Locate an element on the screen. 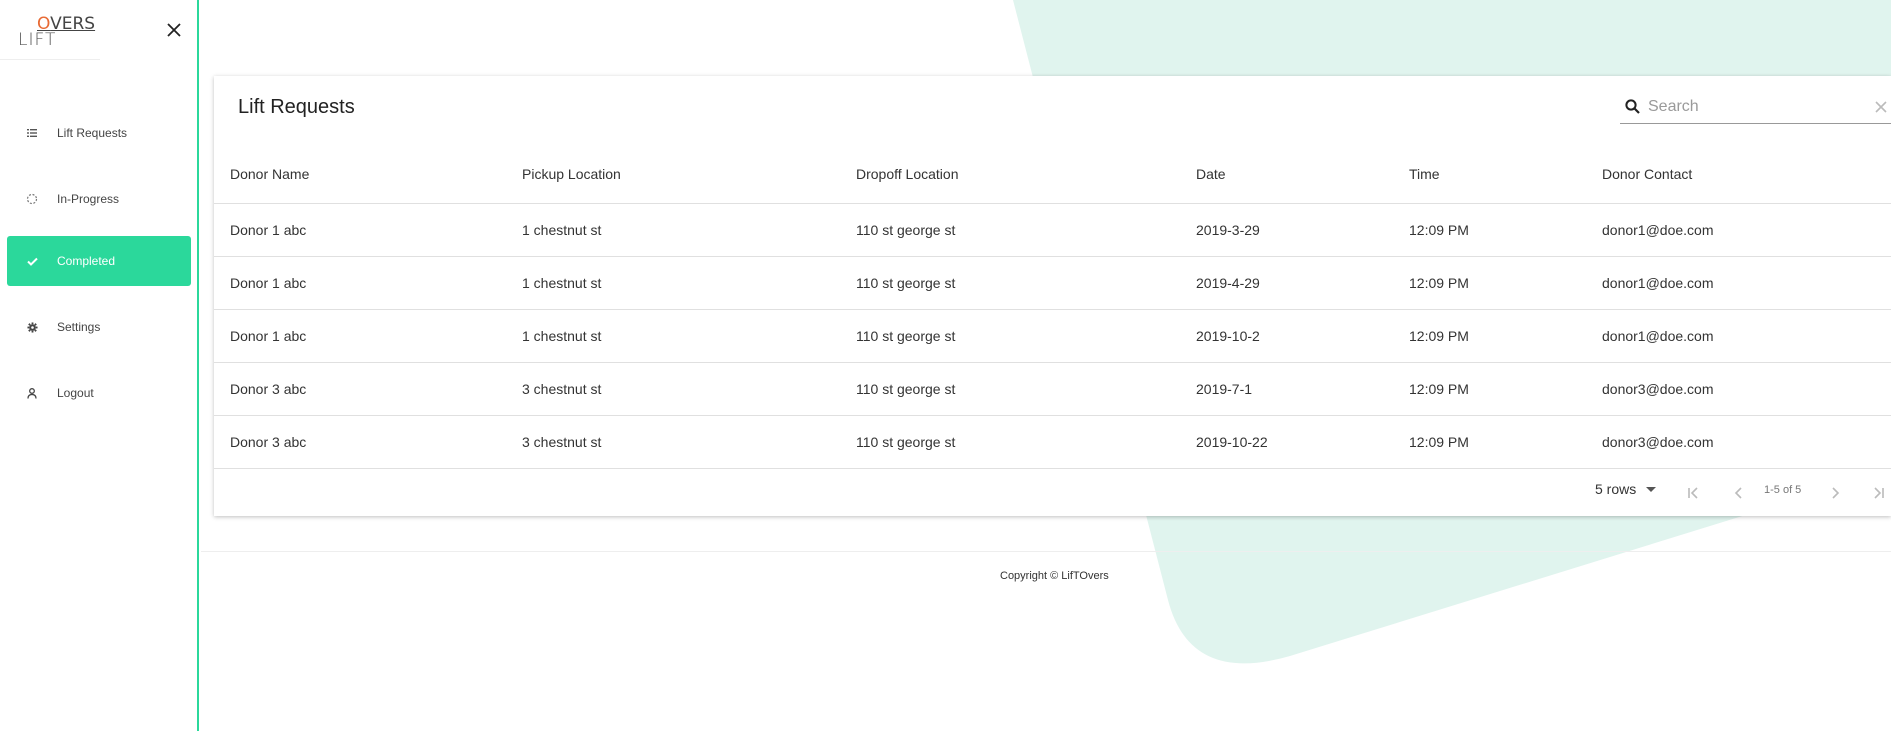 The height and width of the screenshot is (731, 1891). page-range: 1-5 of 5 is located at coordinates (1783, 490).